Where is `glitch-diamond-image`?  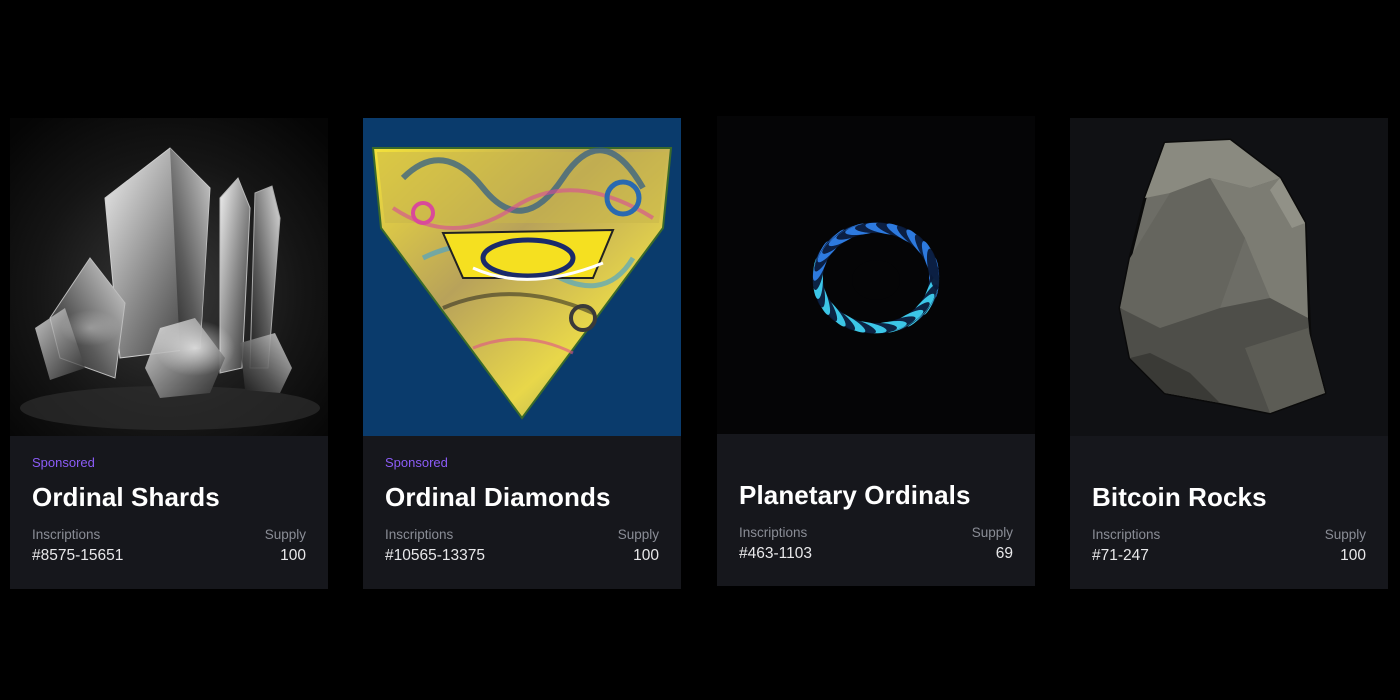
glitch-diamond-image is located at coordinates (522, 277).